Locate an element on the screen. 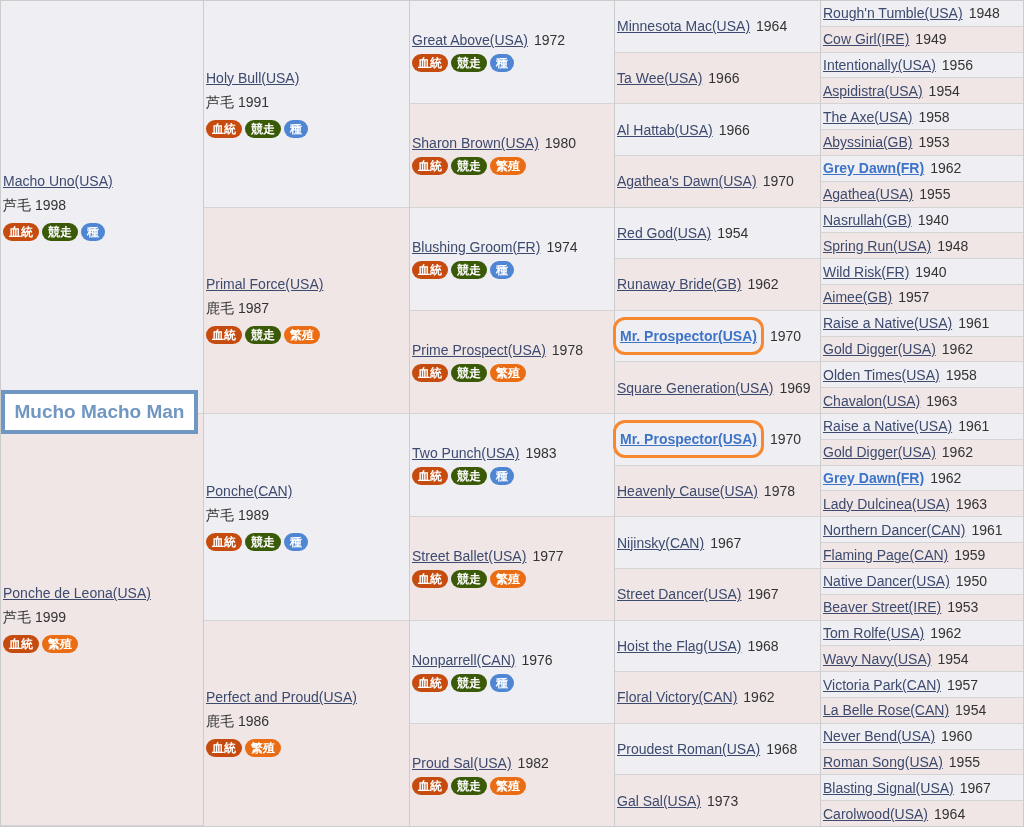  horse-name-link: Rough'n Tumble(USA) is located at coordinates (893, 13).